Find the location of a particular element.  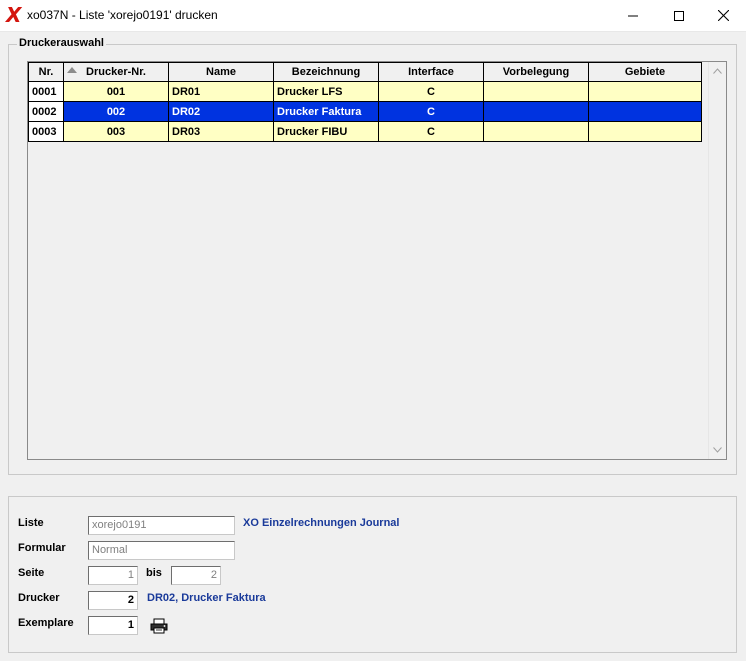

table-row-selected: 0002 002 DR02 Drucker Faktura C is located at coordinates (365, 111).